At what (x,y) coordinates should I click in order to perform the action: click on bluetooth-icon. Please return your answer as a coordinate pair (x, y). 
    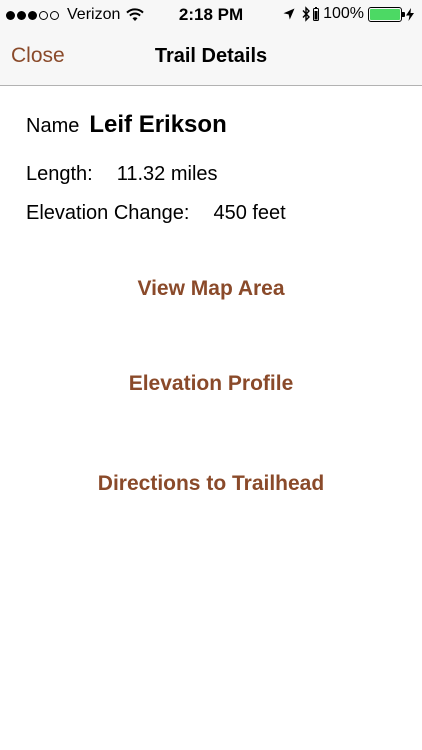
    Looking at the image, I should click on (306, 14).